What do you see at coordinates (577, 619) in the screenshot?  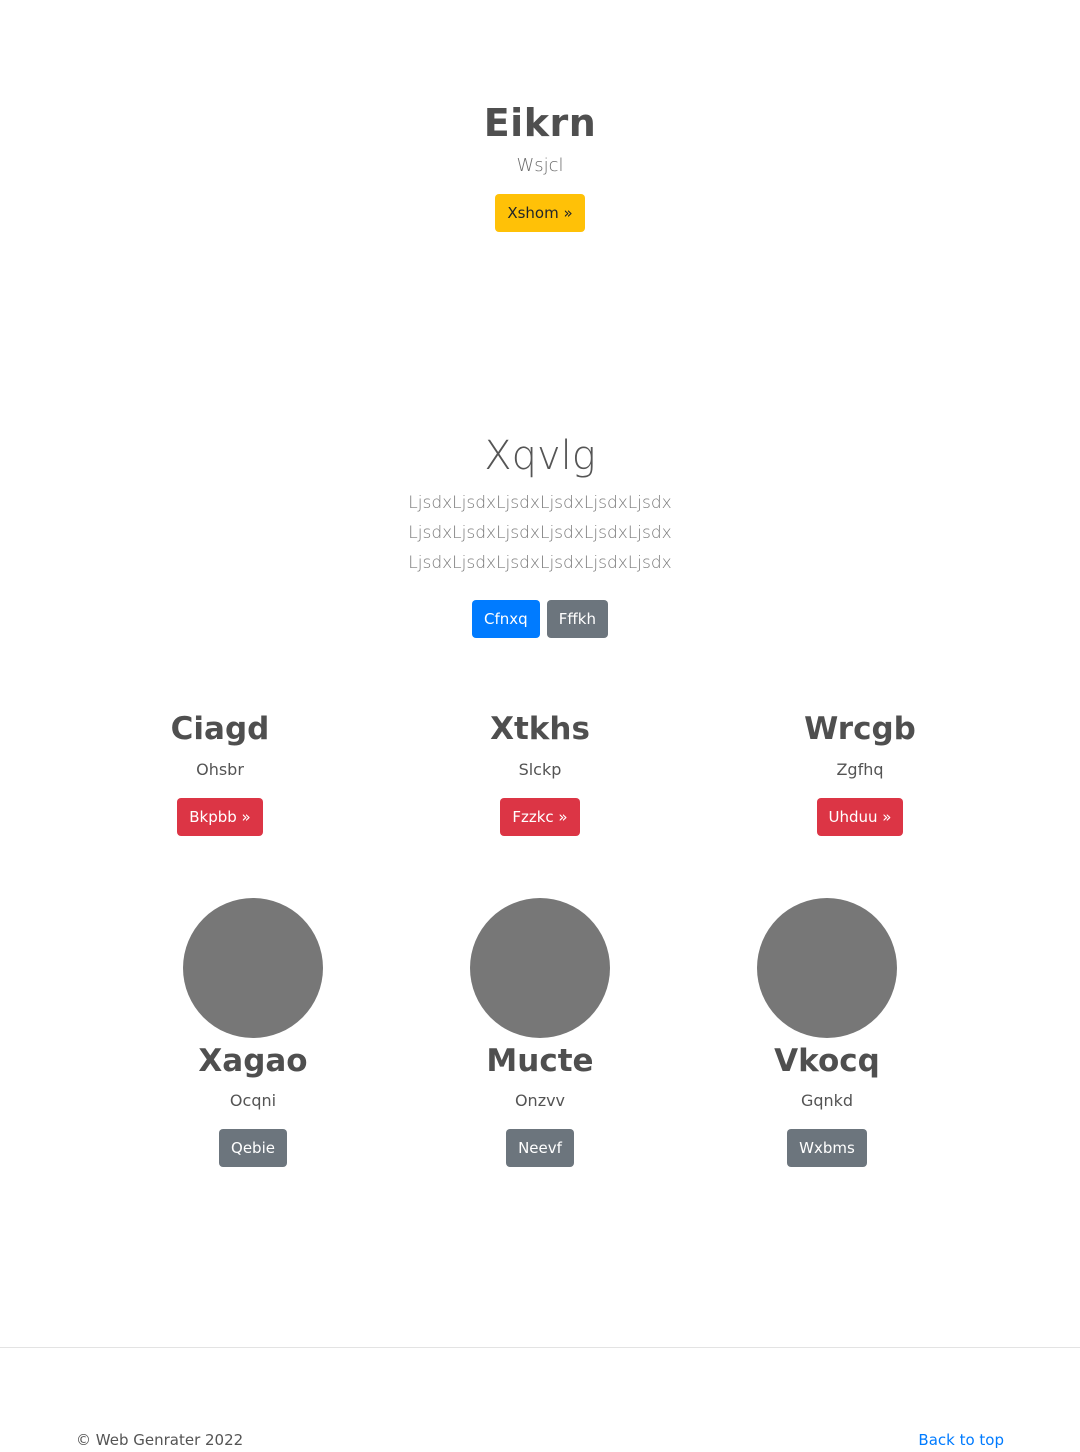 I see `jumbotron-secondary-button: Fffkh` at bounding box center [577, 619].